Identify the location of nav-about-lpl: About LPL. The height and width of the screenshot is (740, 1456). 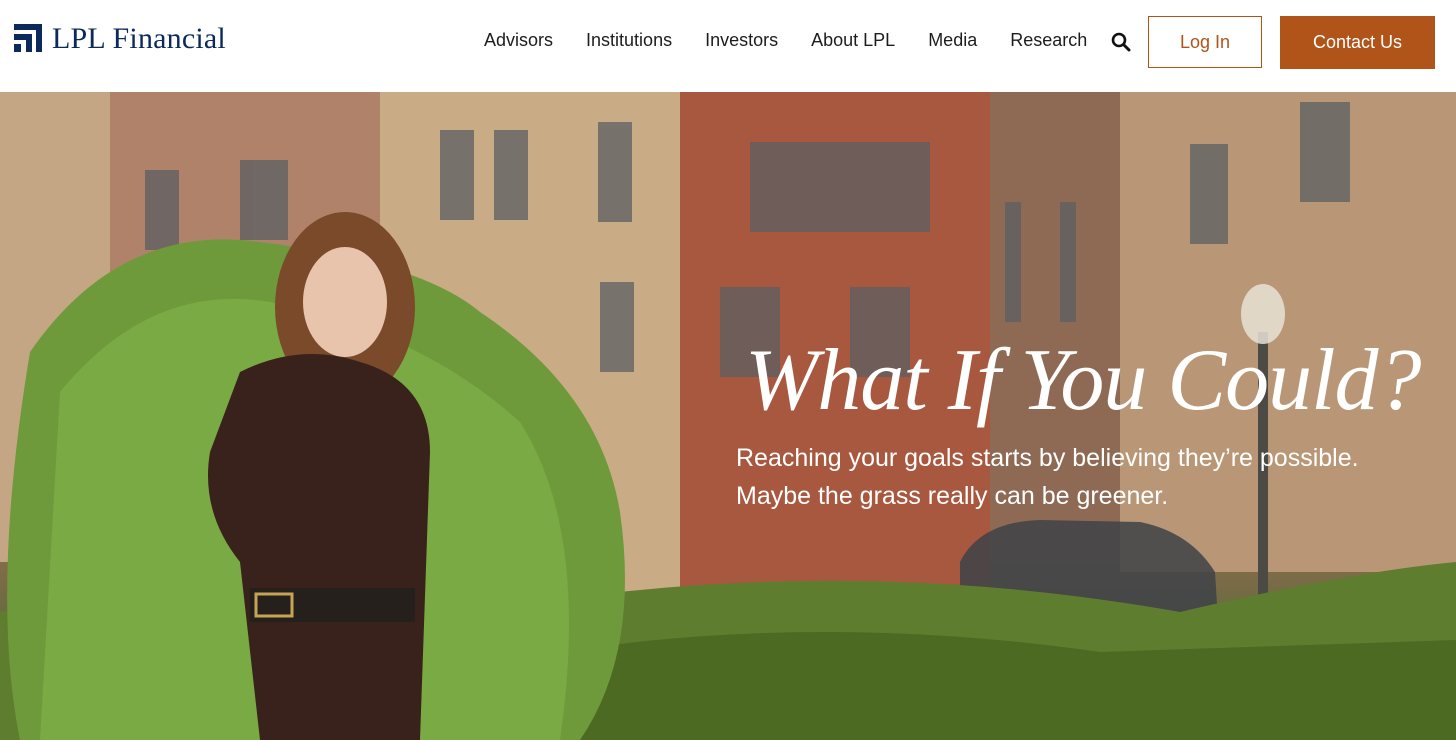
(853, 40).